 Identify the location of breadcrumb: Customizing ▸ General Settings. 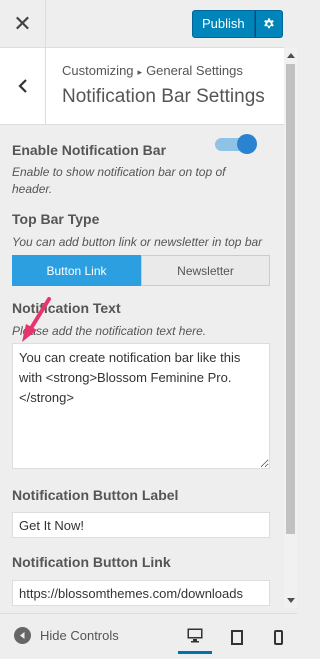
(152, 70).